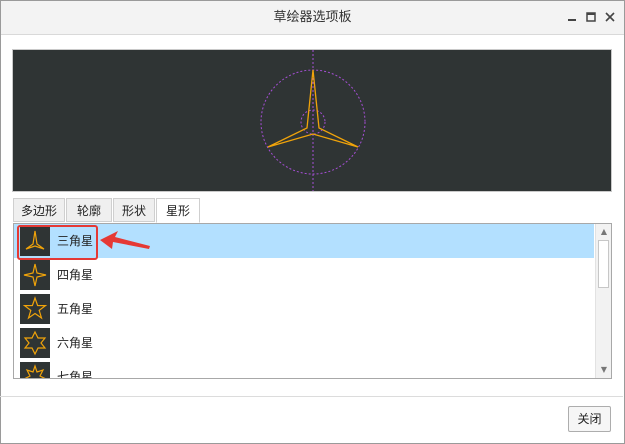  I want to click on list-item-label: 五角星, so click(75, 309).